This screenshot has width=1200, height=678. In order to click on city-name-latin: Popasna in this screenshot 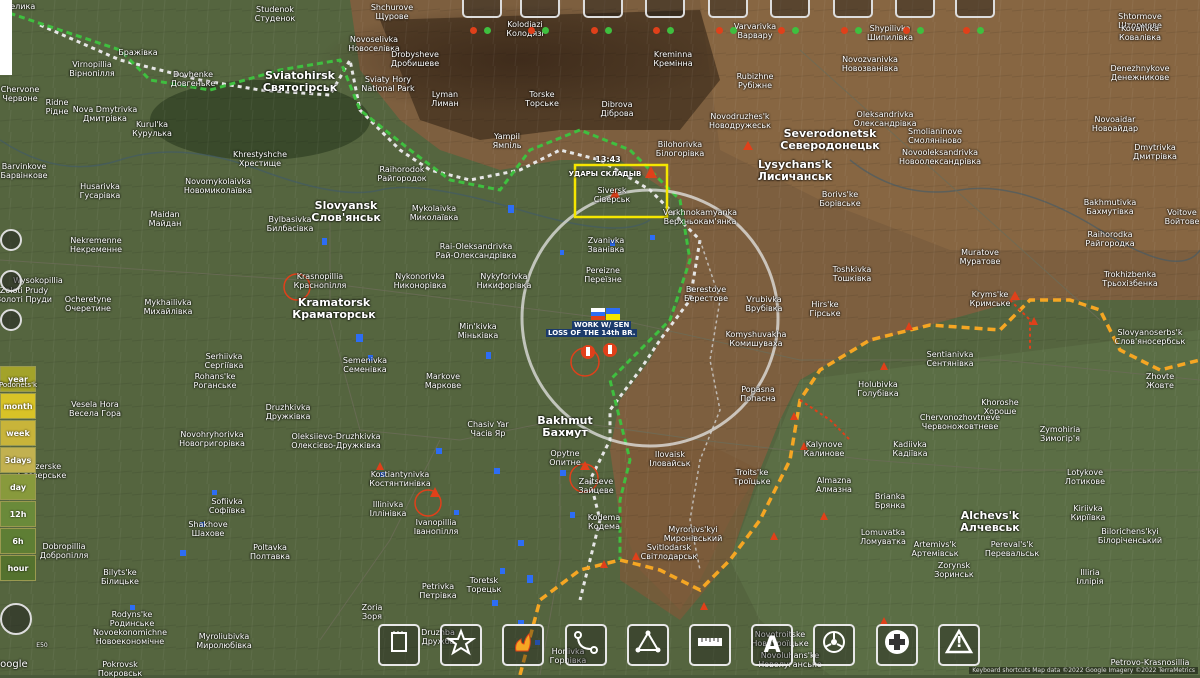, I will do `click(758, 389)`.